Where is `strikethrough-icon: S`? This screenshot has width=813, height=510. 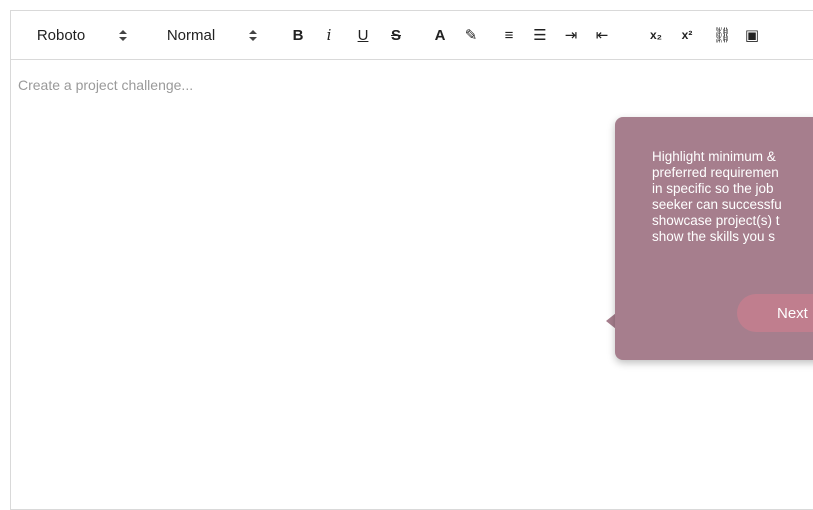
strikethrough-icon: S is located at coordinates (395, 35).